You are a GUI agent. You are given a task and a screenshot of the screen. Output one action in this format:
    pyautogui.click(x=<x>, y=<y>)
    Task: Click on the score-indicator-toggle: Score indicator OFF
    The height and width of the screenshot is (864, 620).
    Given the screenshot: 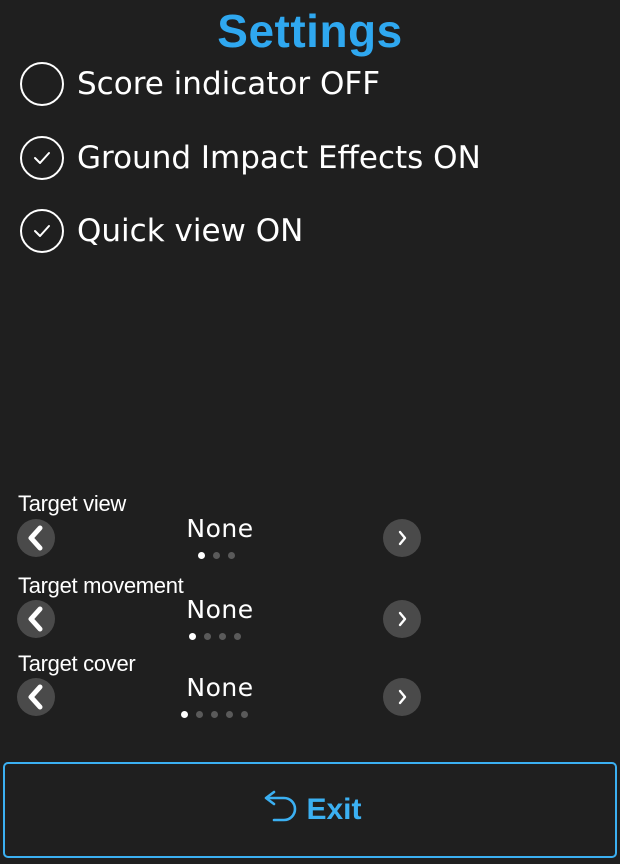 What is the action you would take?
    pyautogui.click(x=200, y=84)
    